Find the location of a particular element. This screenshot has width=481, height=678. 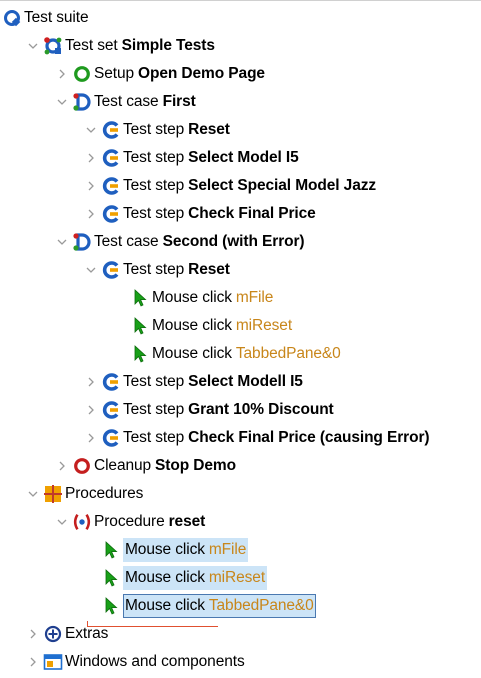

tree-node: Test case Second (with Error) is located at coordinates (240, 242).